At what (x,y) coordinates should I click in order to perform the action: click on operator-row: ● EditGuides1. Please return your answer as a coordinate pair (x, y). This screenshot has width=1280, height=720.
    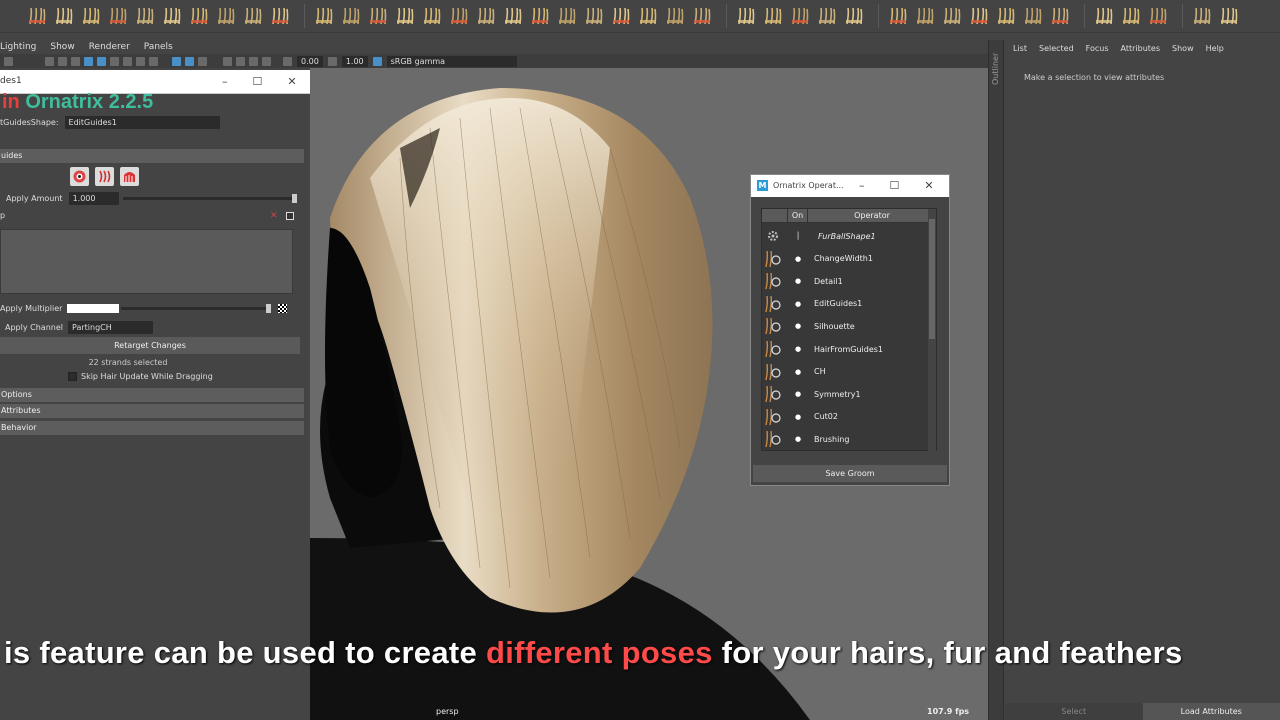
    Looking at the image, I should click on (846, 304).